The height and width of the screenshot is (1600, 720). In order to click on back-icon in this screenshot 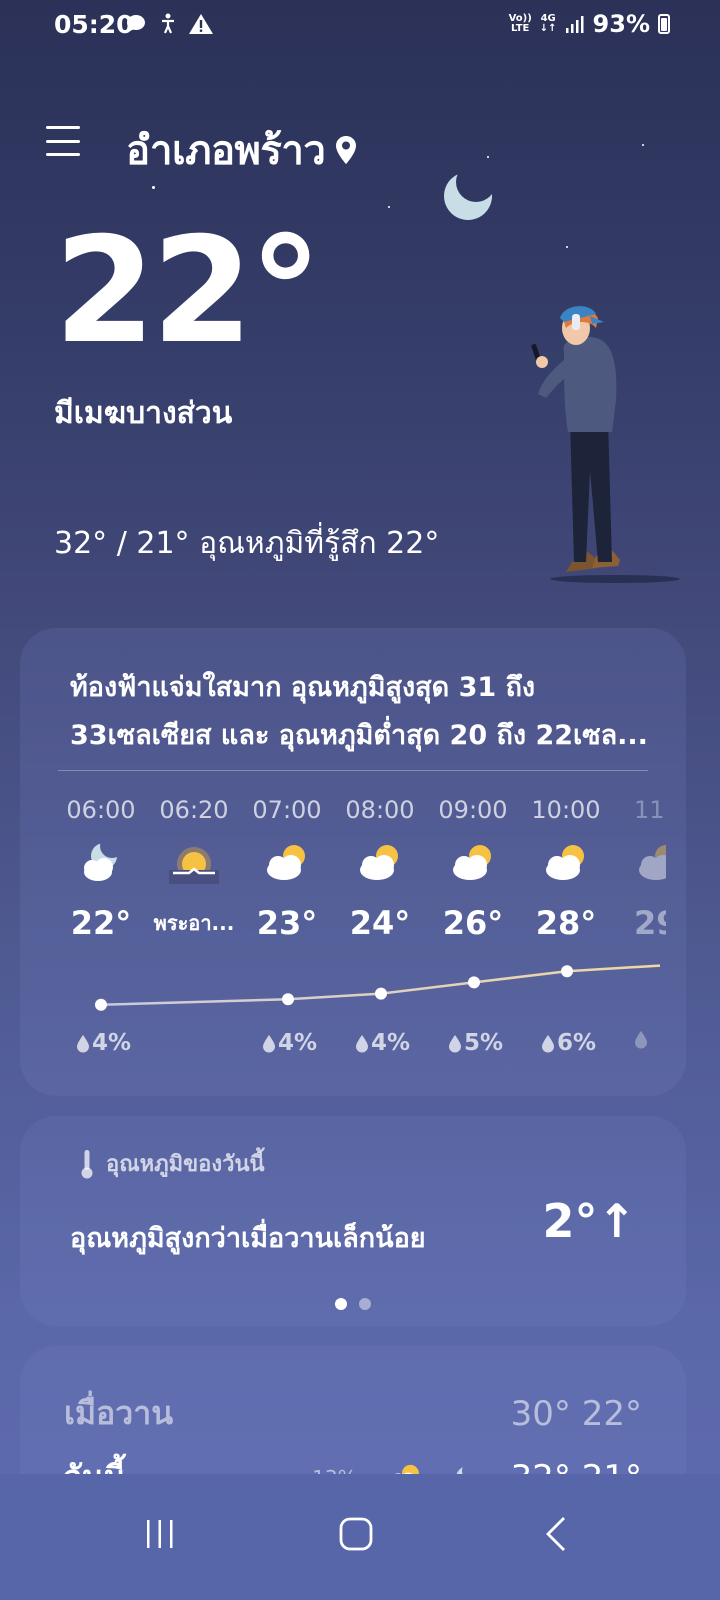, I will do `click(555, 1534)`.